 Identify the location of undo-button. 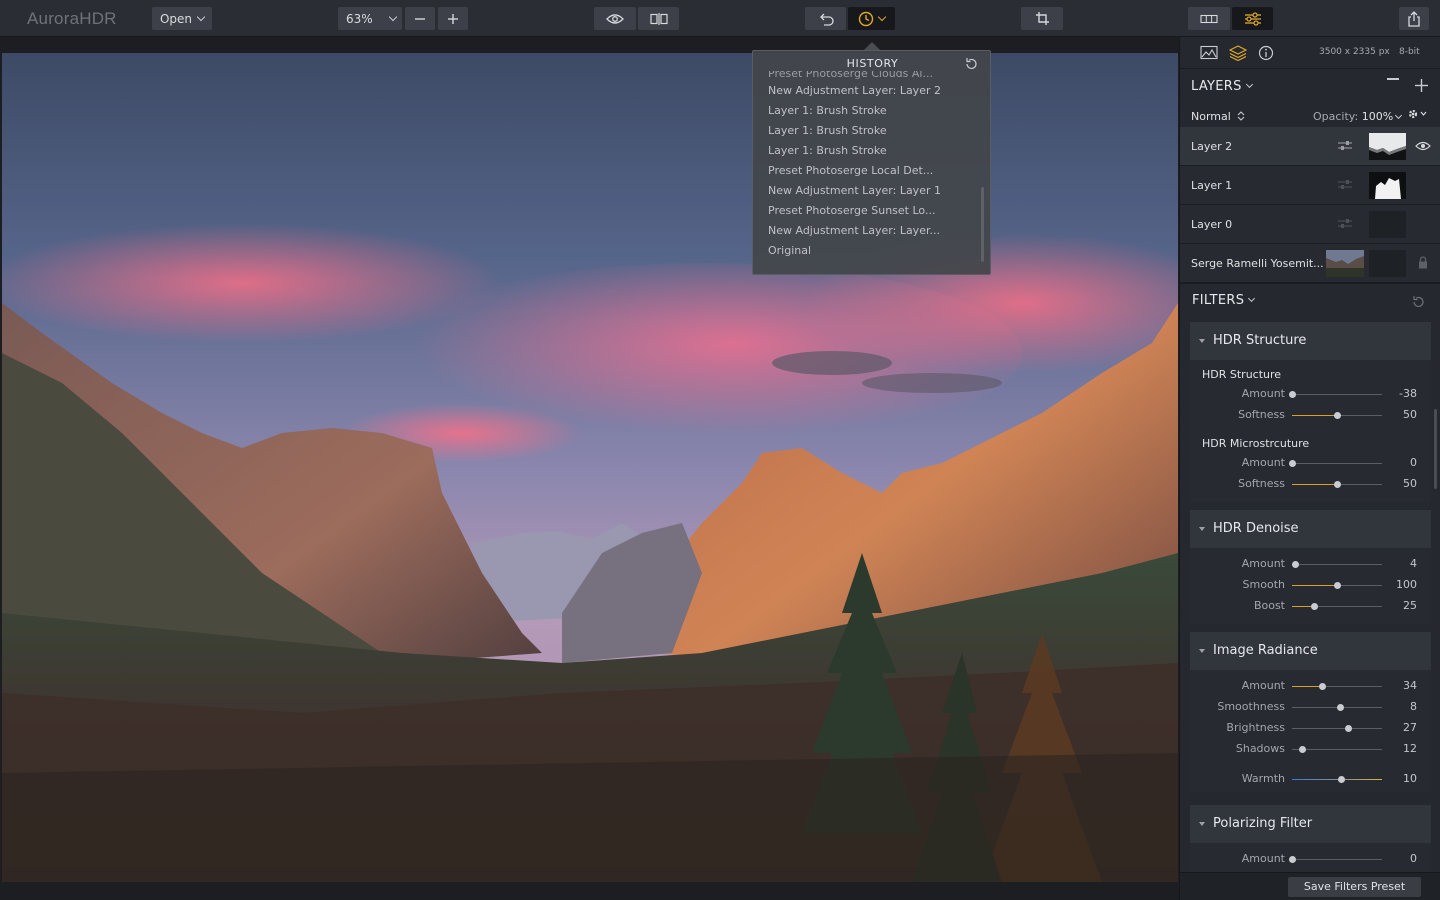
(825, 18).